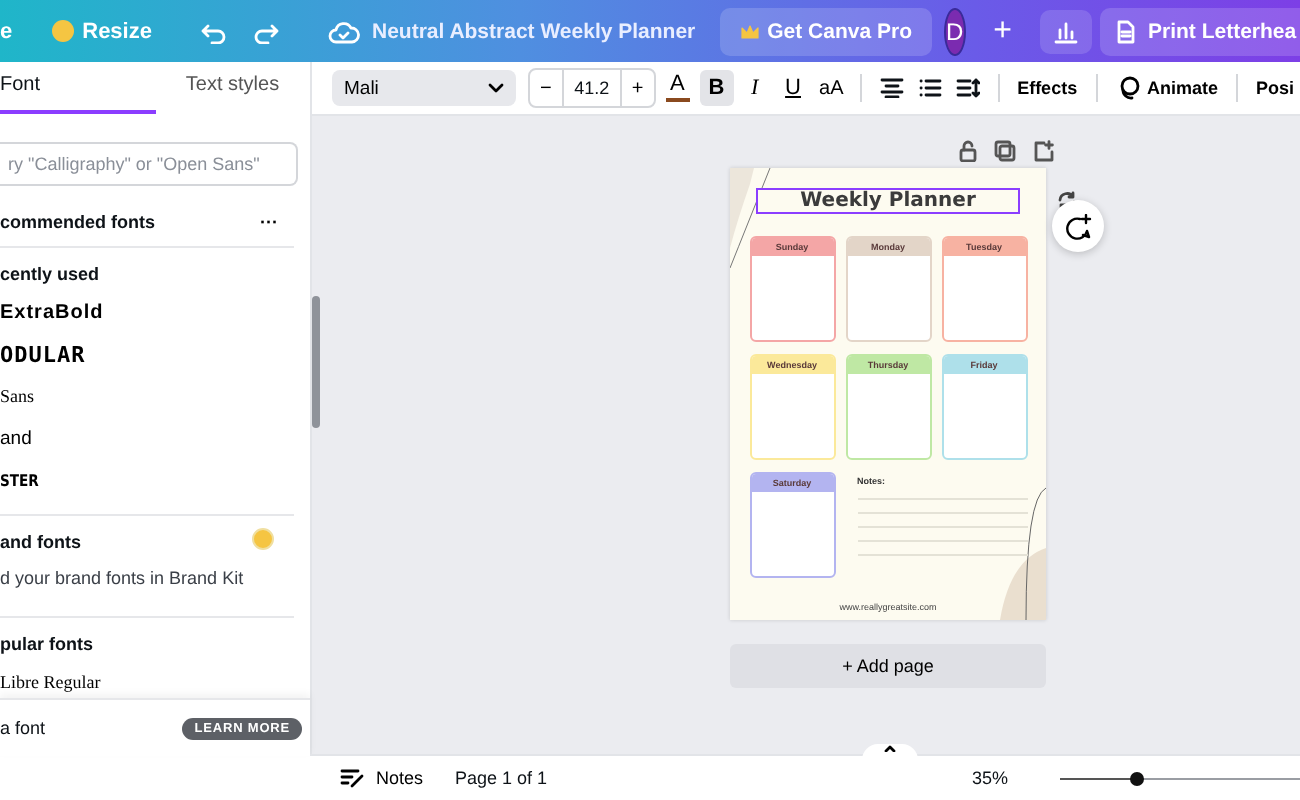 Image resolution: width=1300 pixels, height=800 pixels. I want to click on notes-button: Notes, so click(382, 778).